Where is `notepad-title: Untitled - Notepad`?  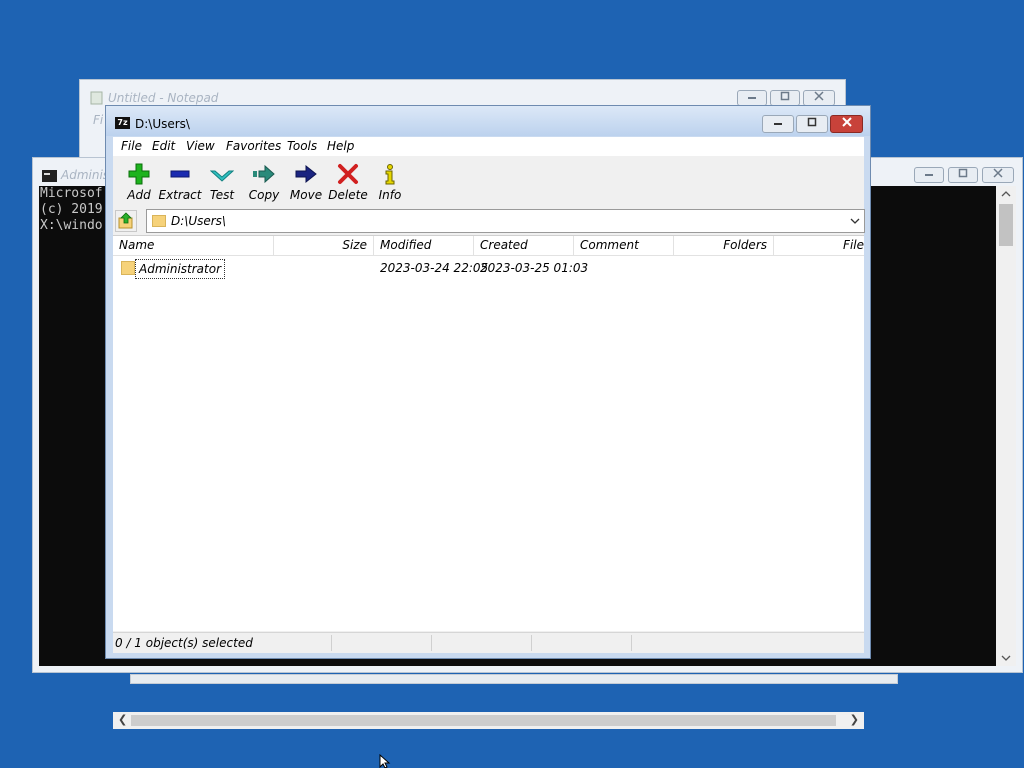 notepad-title: Untitled - Notepad is located at coordinates (163, 98).